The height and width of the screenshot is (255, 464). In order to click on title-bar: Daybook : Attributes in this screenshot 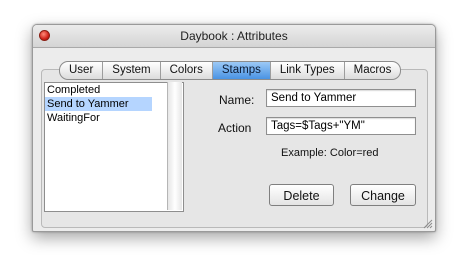, I will do `click(234, 36)`.